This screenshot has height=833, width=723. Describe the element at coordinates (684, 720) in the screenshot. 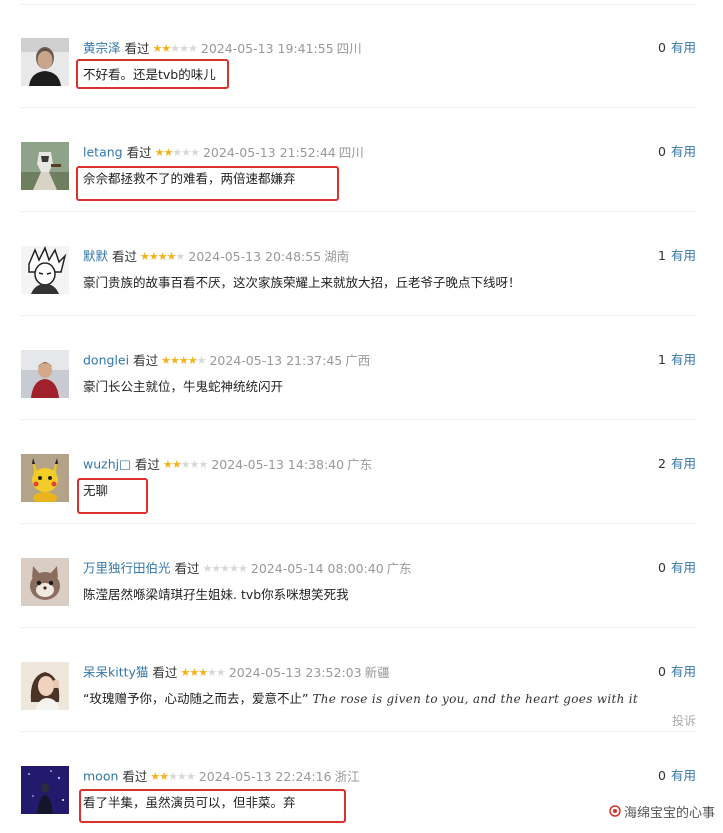

I see `report-link: 投诉` at that location.